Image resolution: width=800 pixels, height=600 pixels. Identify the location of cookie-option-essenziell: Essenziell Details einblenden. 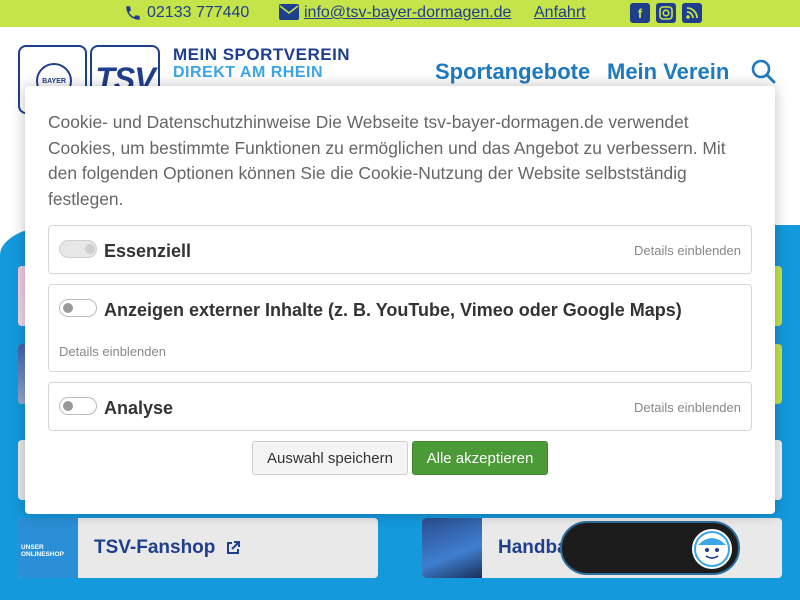
(400, 249).